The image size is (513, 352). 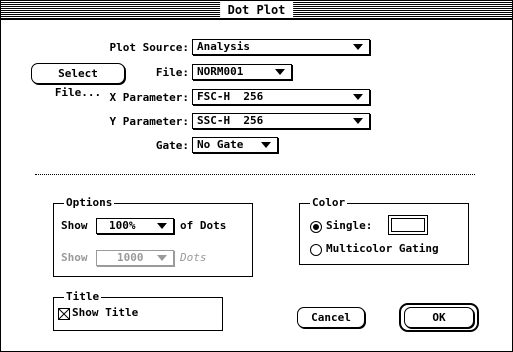 What do you see at coordinates (149, 97) in the screenshot?
I see `x-parameter-label: X Parameter:` at bounding box center [149, 97].